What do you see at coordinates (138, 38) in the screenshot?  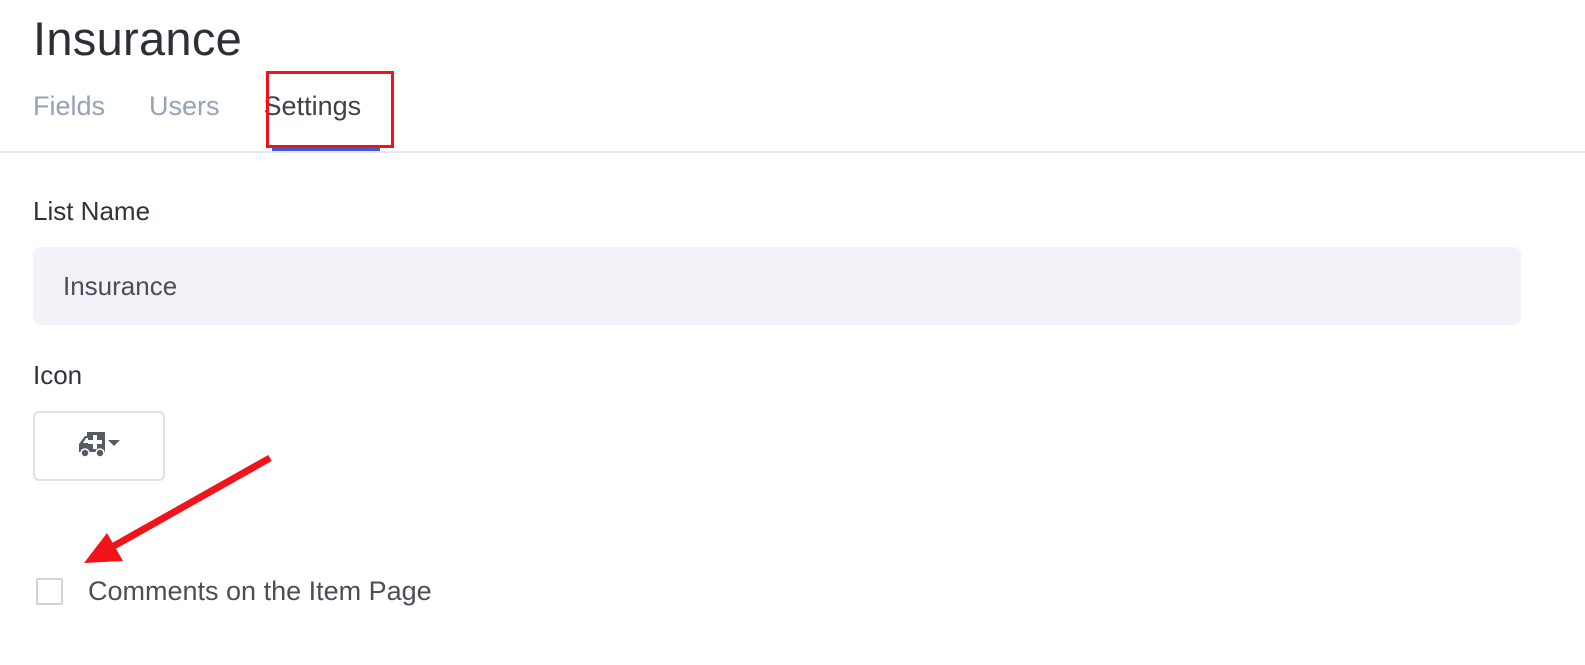 I see `page-title: Insurance` at bounding box center [138, 38].